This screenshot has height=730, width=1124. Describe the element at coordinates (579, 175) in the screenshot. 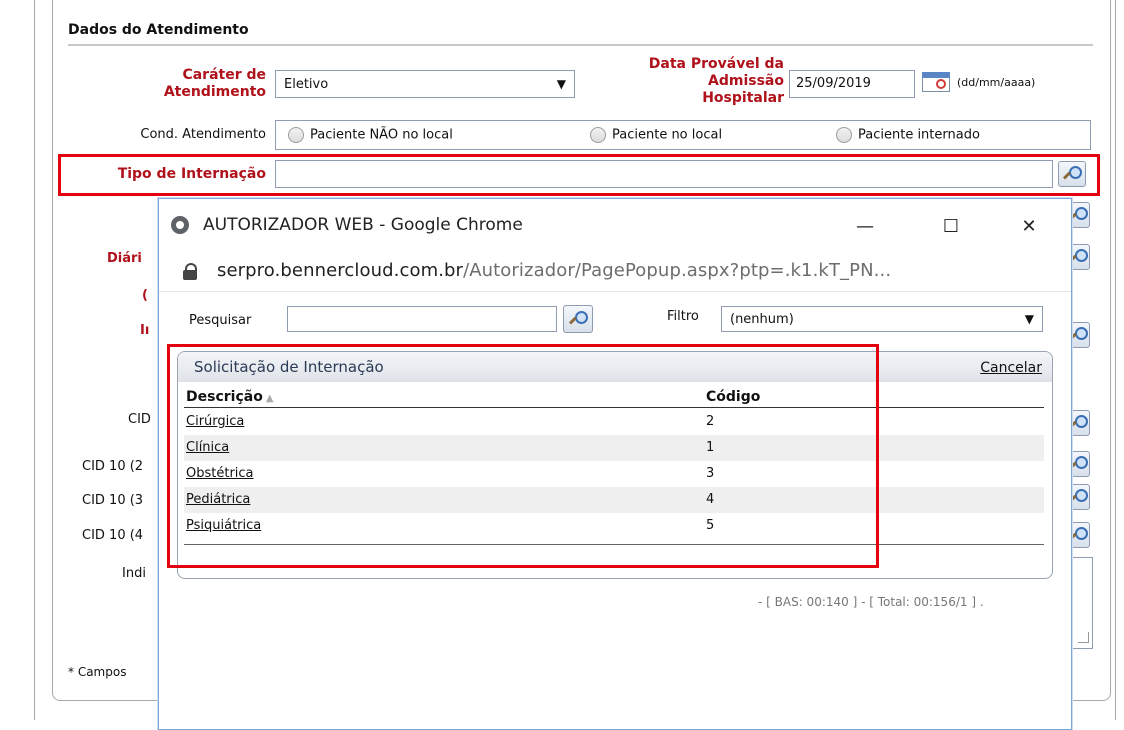

I see `highlight-box-tipo-internacao` at that location.